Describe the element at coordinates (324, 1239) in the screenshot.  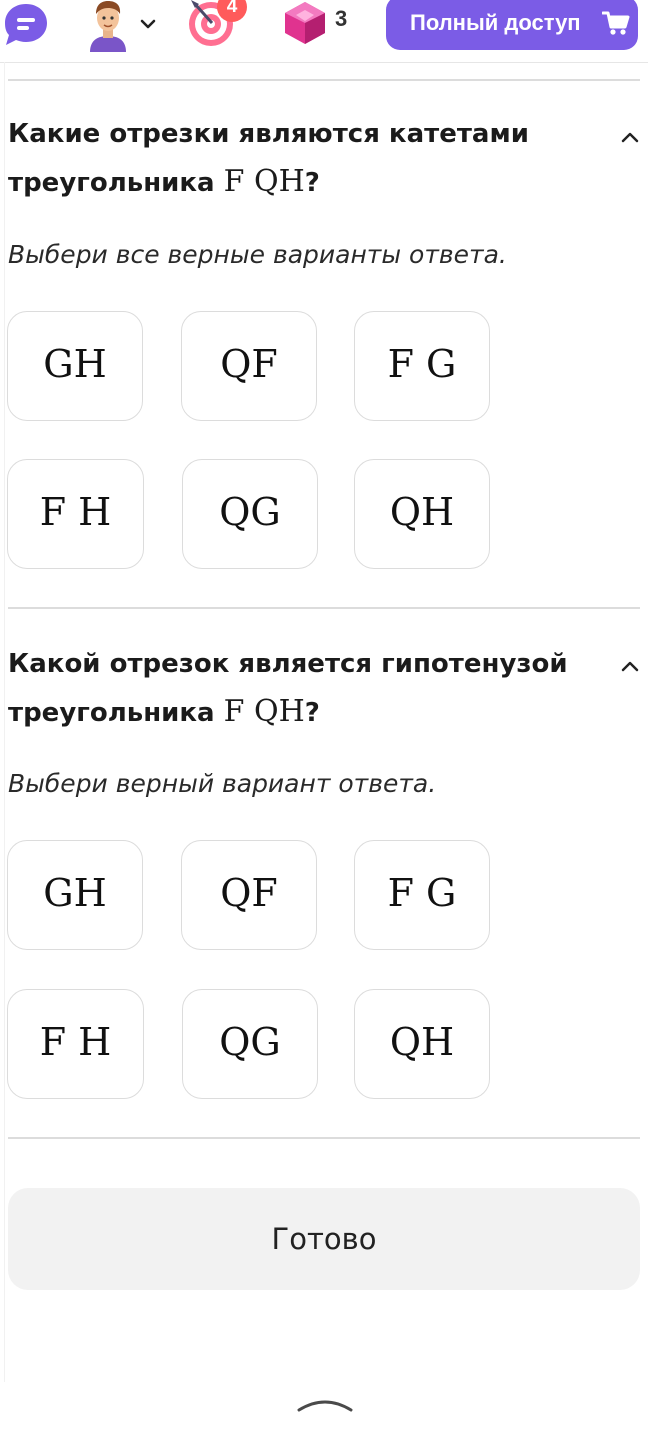
I see `done-button: Готово` at that location.